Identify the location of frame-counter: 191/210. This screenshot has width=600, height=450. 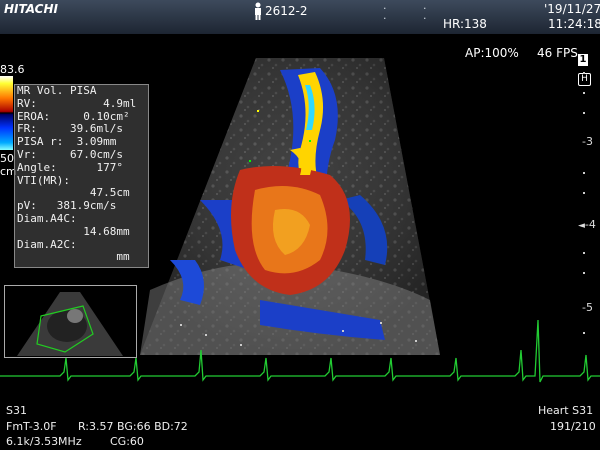
(573, 426).